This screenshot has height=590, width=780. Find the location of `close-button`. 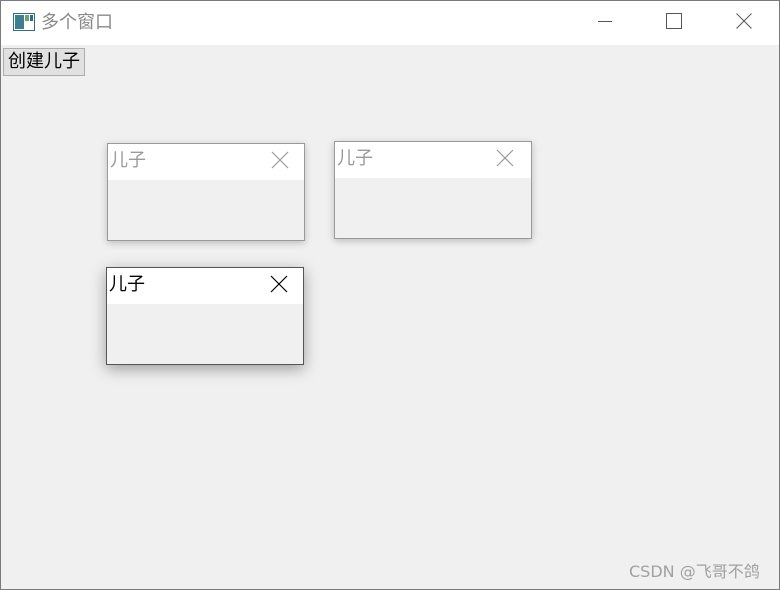

close-button is located at coordinates (744, 23).